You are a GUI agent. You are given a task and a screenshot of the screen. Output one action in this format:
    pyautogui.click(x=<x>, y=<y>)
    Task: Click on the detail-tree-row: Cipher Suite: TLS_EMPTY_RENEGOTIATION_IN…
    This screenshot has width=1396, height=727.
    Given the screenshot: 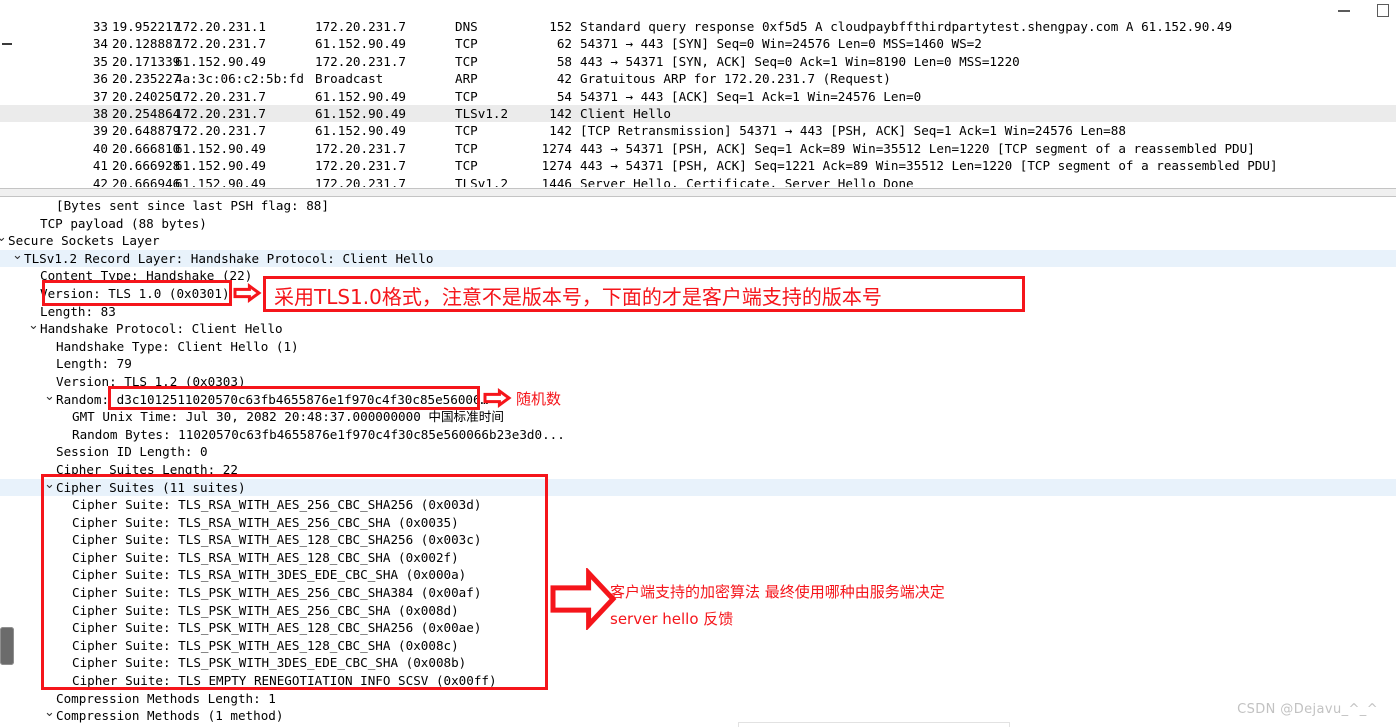 What is the action you would take?
    pyautogui.click(x=698, y=681)
    